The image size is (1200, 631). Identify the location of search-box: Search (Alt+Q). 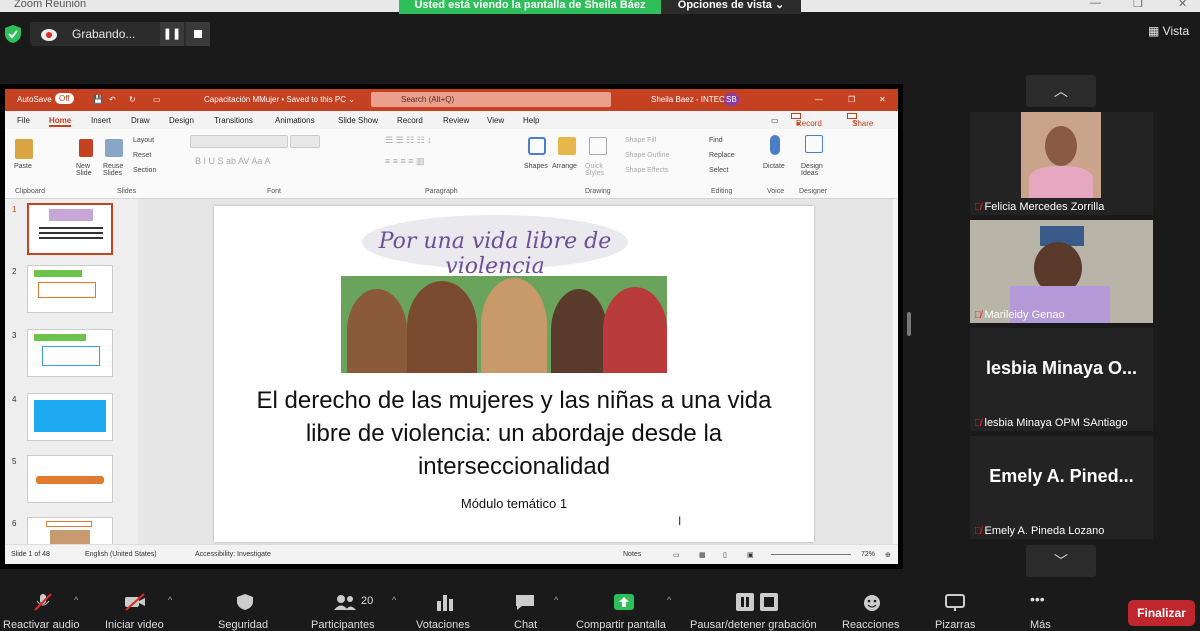
(491, 99).